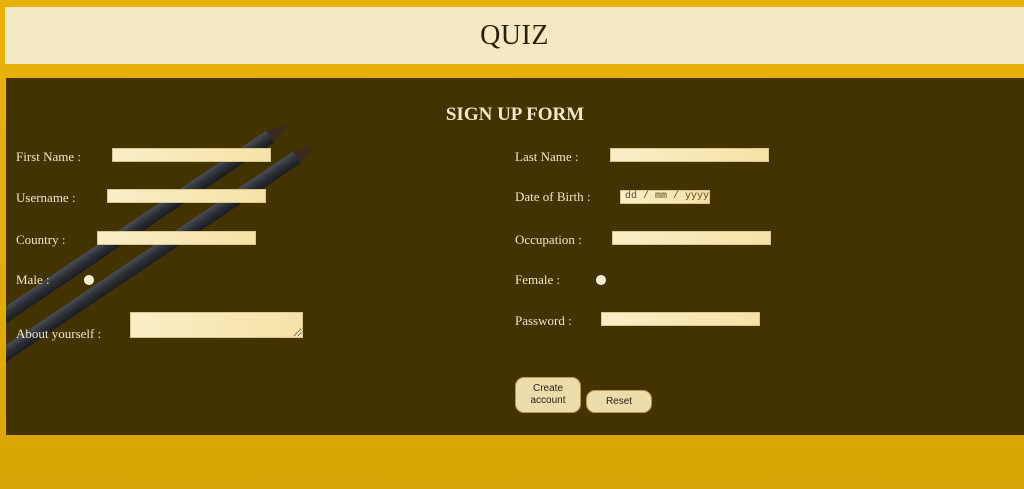 The width and height of the screenshot is (1024, 489). What do you see at coordinates (689, 155) in the screenshot?
I see `last-name-input` at bounding box center [689, 155].